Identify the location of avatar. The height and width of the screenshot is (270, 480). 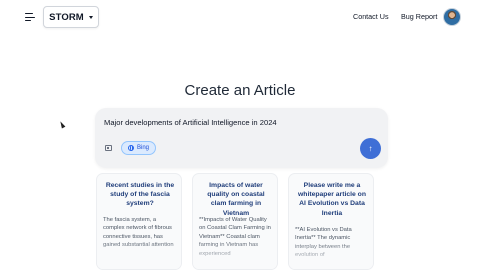
(452, 17).